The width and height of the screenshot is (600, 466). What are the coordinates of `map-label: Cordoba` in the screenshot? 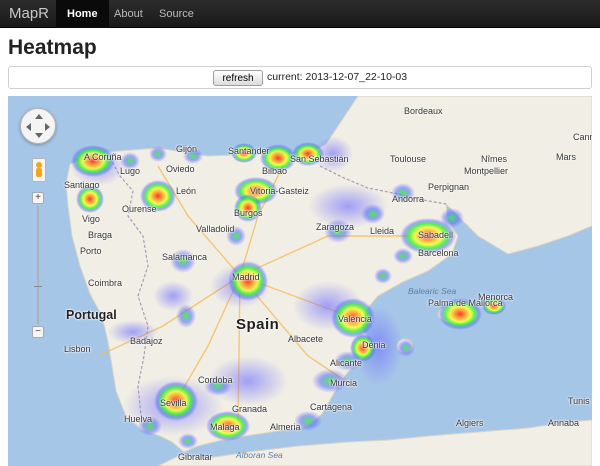 It's located at (215, 380).